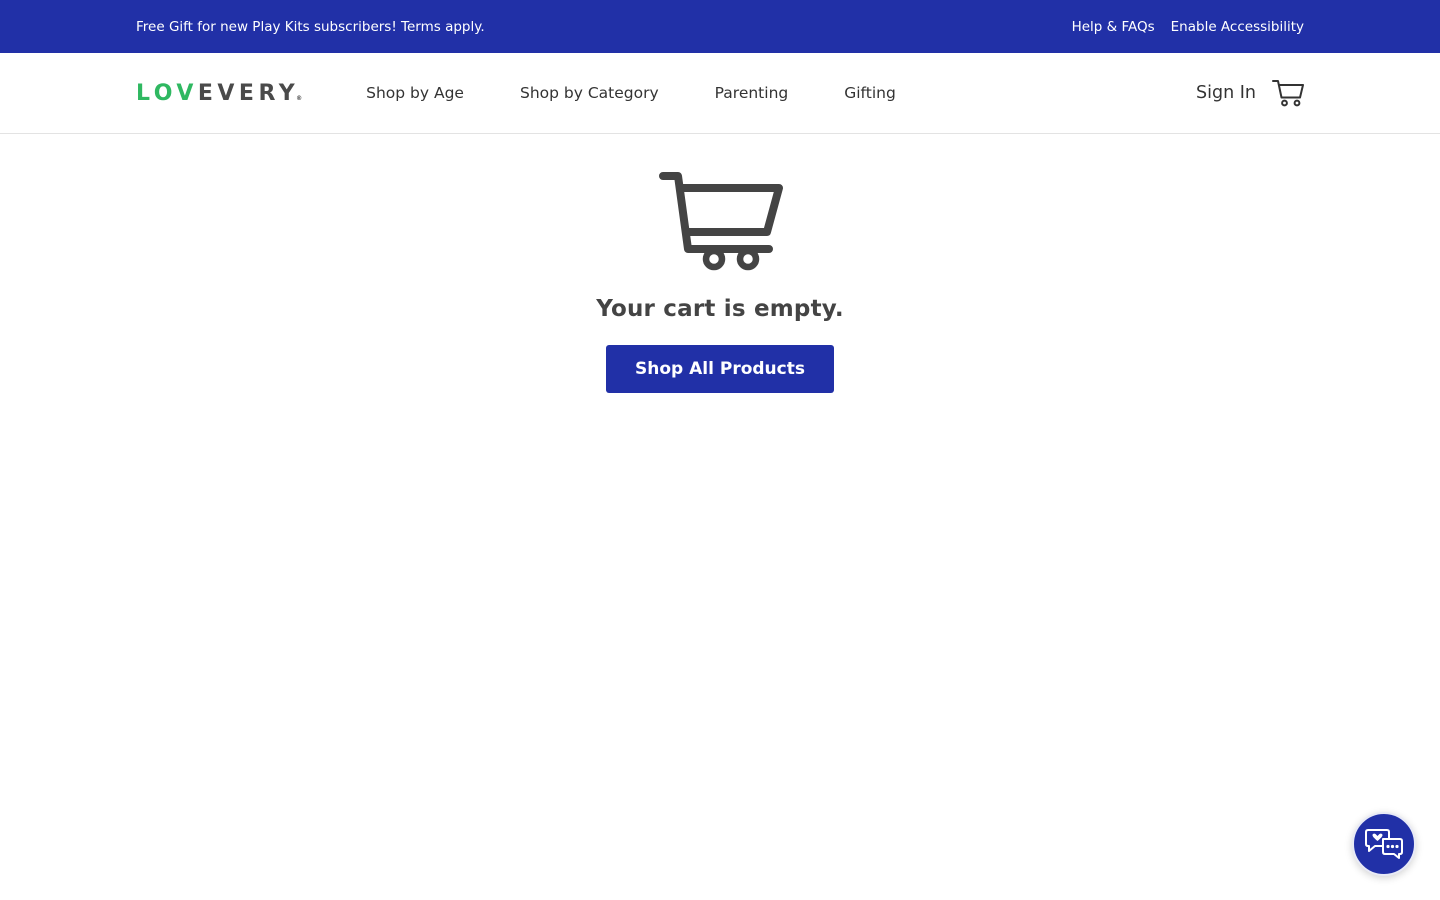  Describe the element at coordinates (720, 309) in the screenshot. I see `empty-cart-message: Your cart is empty.` at that location.